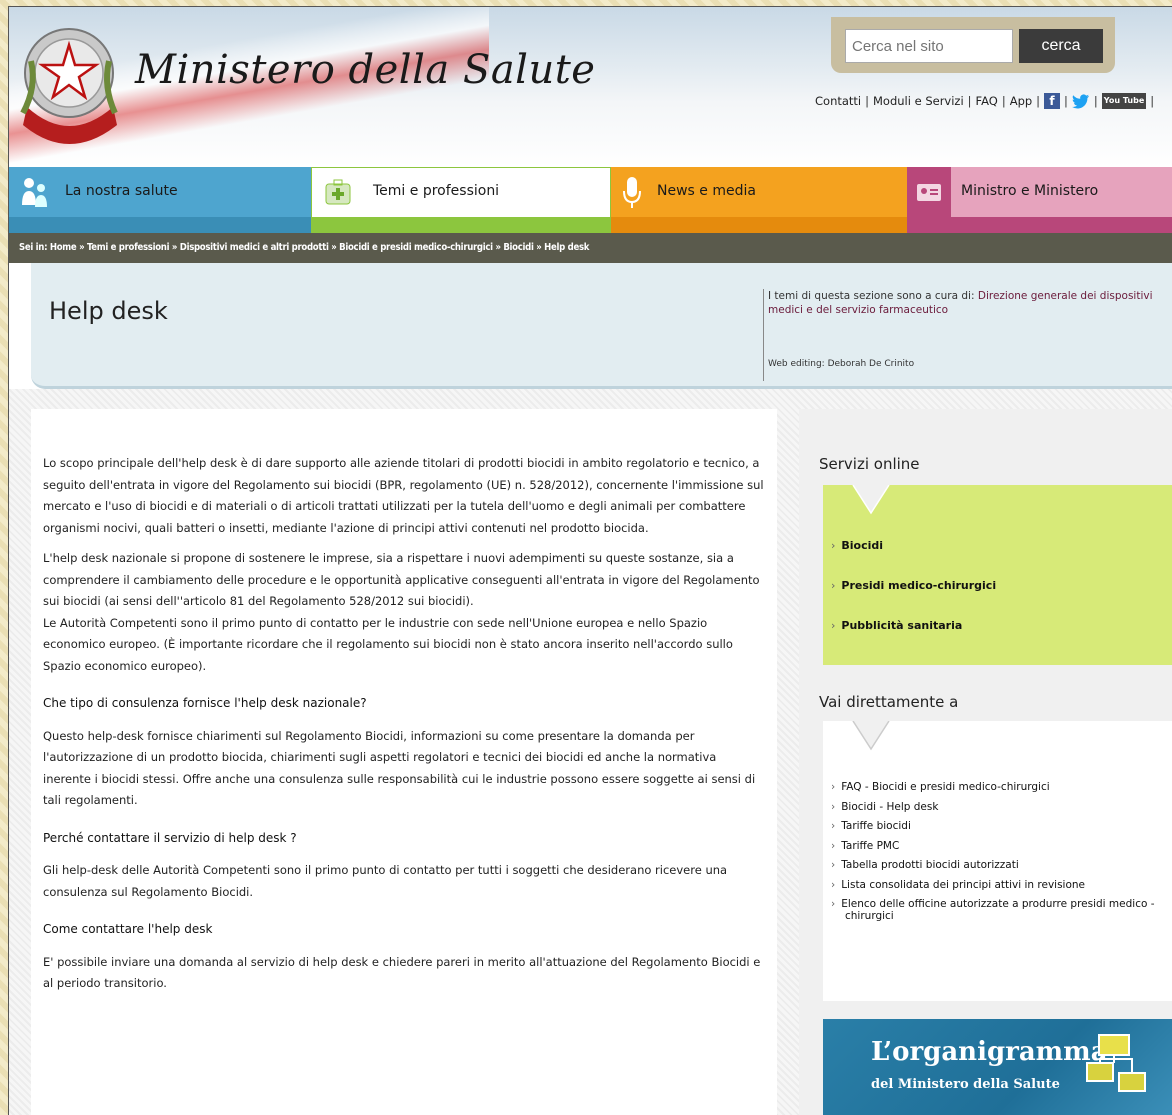 This screenshot has width=1172, height=1115. Describe the element at coordinates (838, 101) in the screenshot. I see `toplink-contatti: Contatti` at that location.